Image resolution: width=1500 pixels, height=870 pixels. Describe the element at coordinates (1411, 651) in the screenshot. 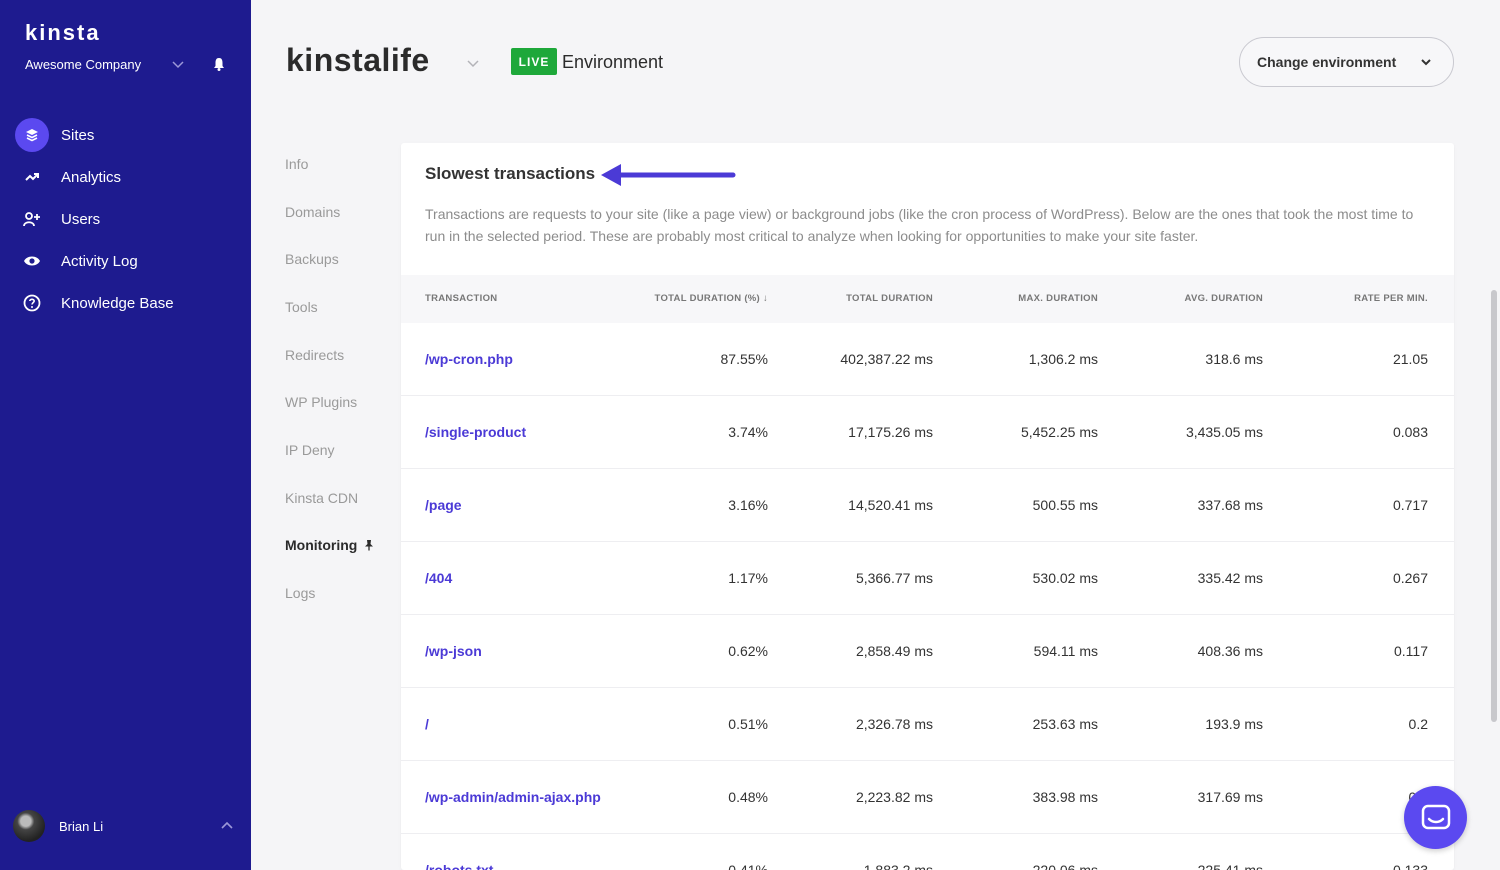

I see `rate-per-min: 0.117` at that location.